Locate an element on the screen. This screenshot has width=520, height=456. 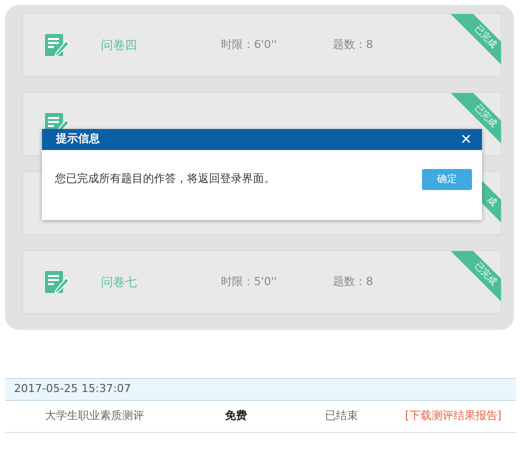
survey-card: 问卷七 时限：5'0'' 题数：8 已完成 is located at coordinates (262, 282).